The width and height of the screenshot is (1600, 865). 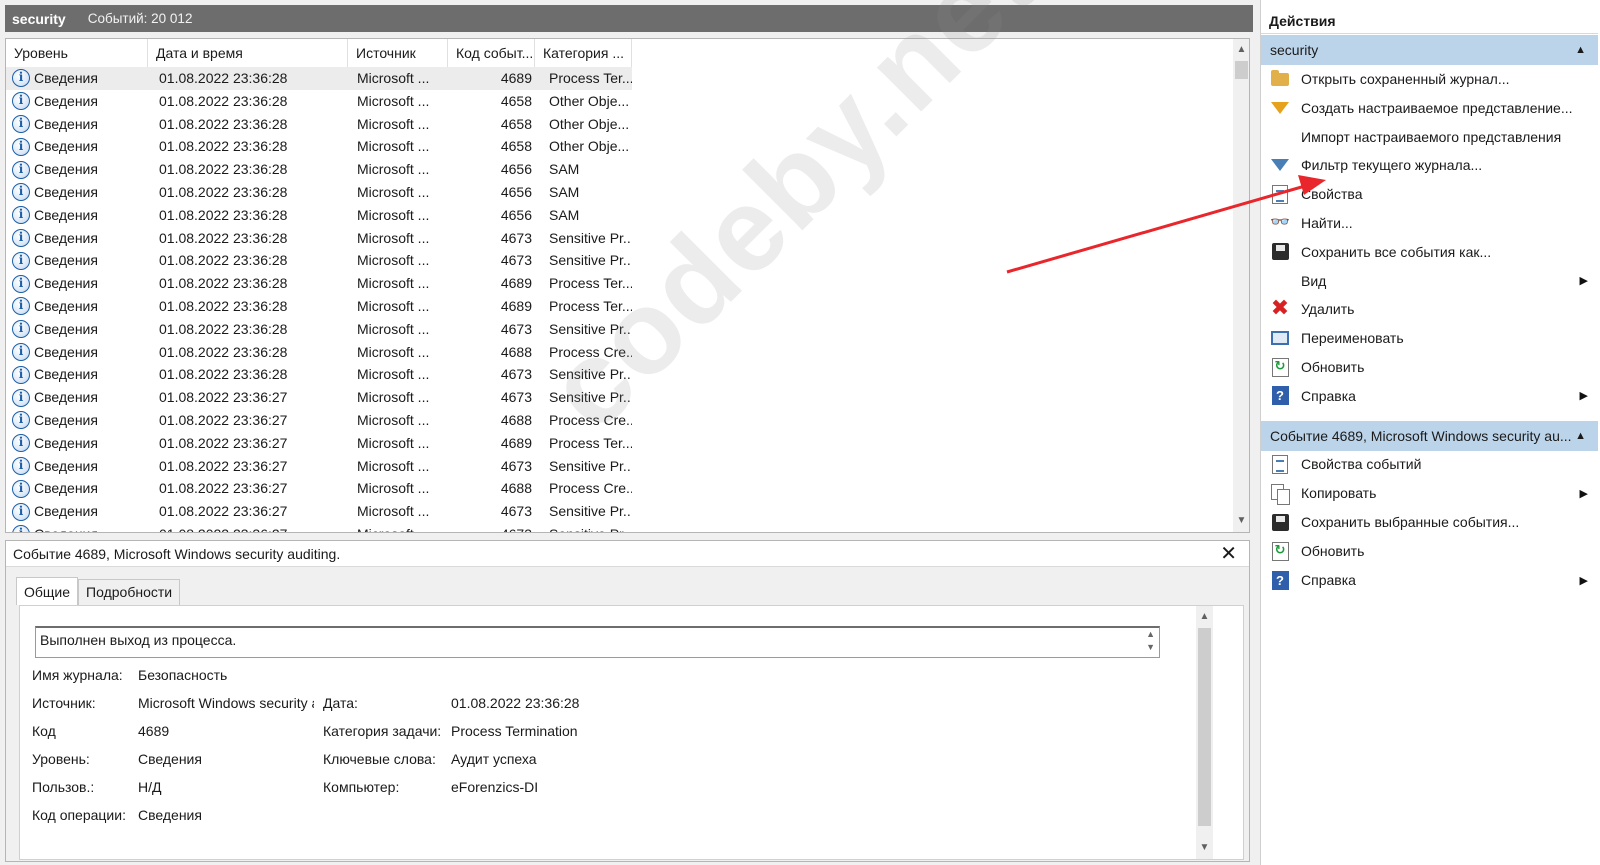 I want to click on event-message: Выполнен выход из процесса., so click(x=138, y=640).